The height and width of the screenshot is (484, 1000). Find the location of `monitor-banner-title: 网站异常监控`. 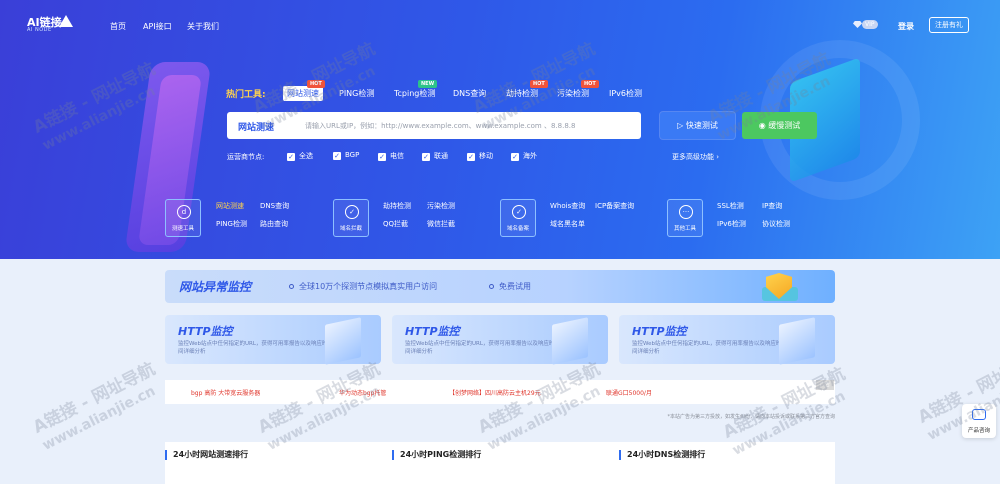

monitor-banner-title: 网站异常监控 is located at coordinates (215, 287).